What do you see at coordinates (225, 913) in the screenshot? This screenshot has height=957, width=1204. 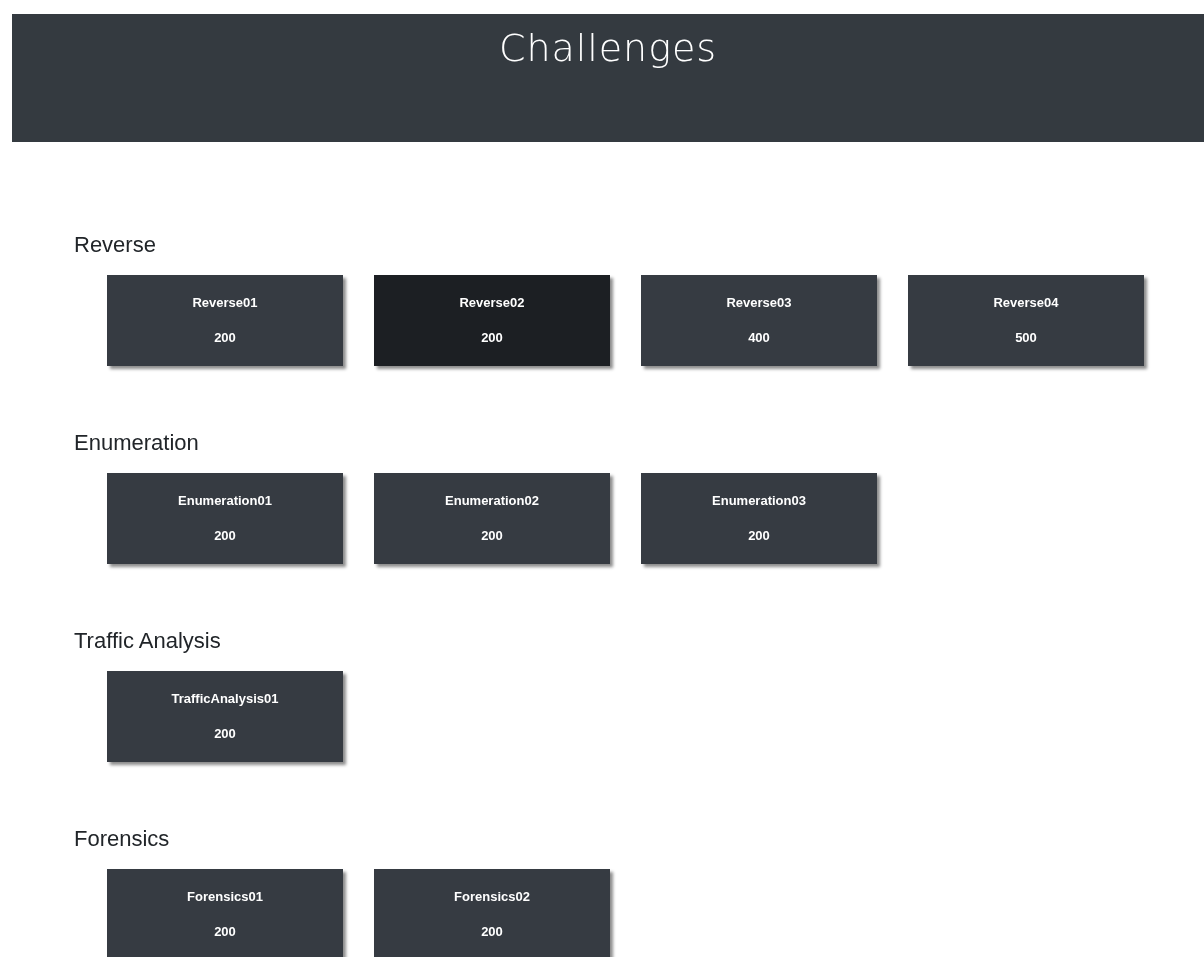 I see `challenge-card: Forensics01 200` at bounding box center [225, 913].